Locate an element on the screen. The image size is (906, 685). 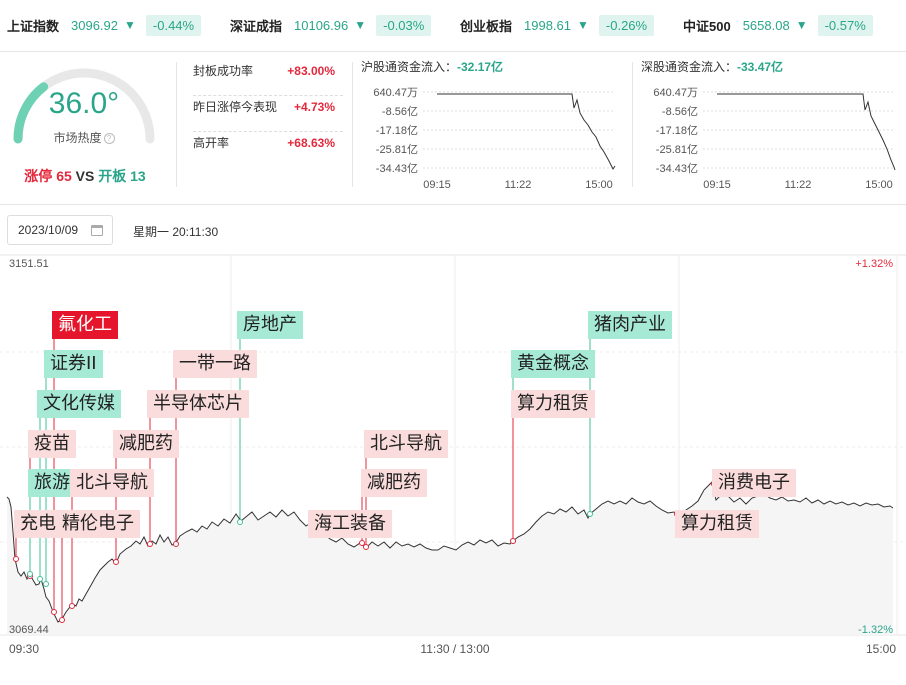
right-bottom-label: -1.32% is located at coordinates (875, 630).